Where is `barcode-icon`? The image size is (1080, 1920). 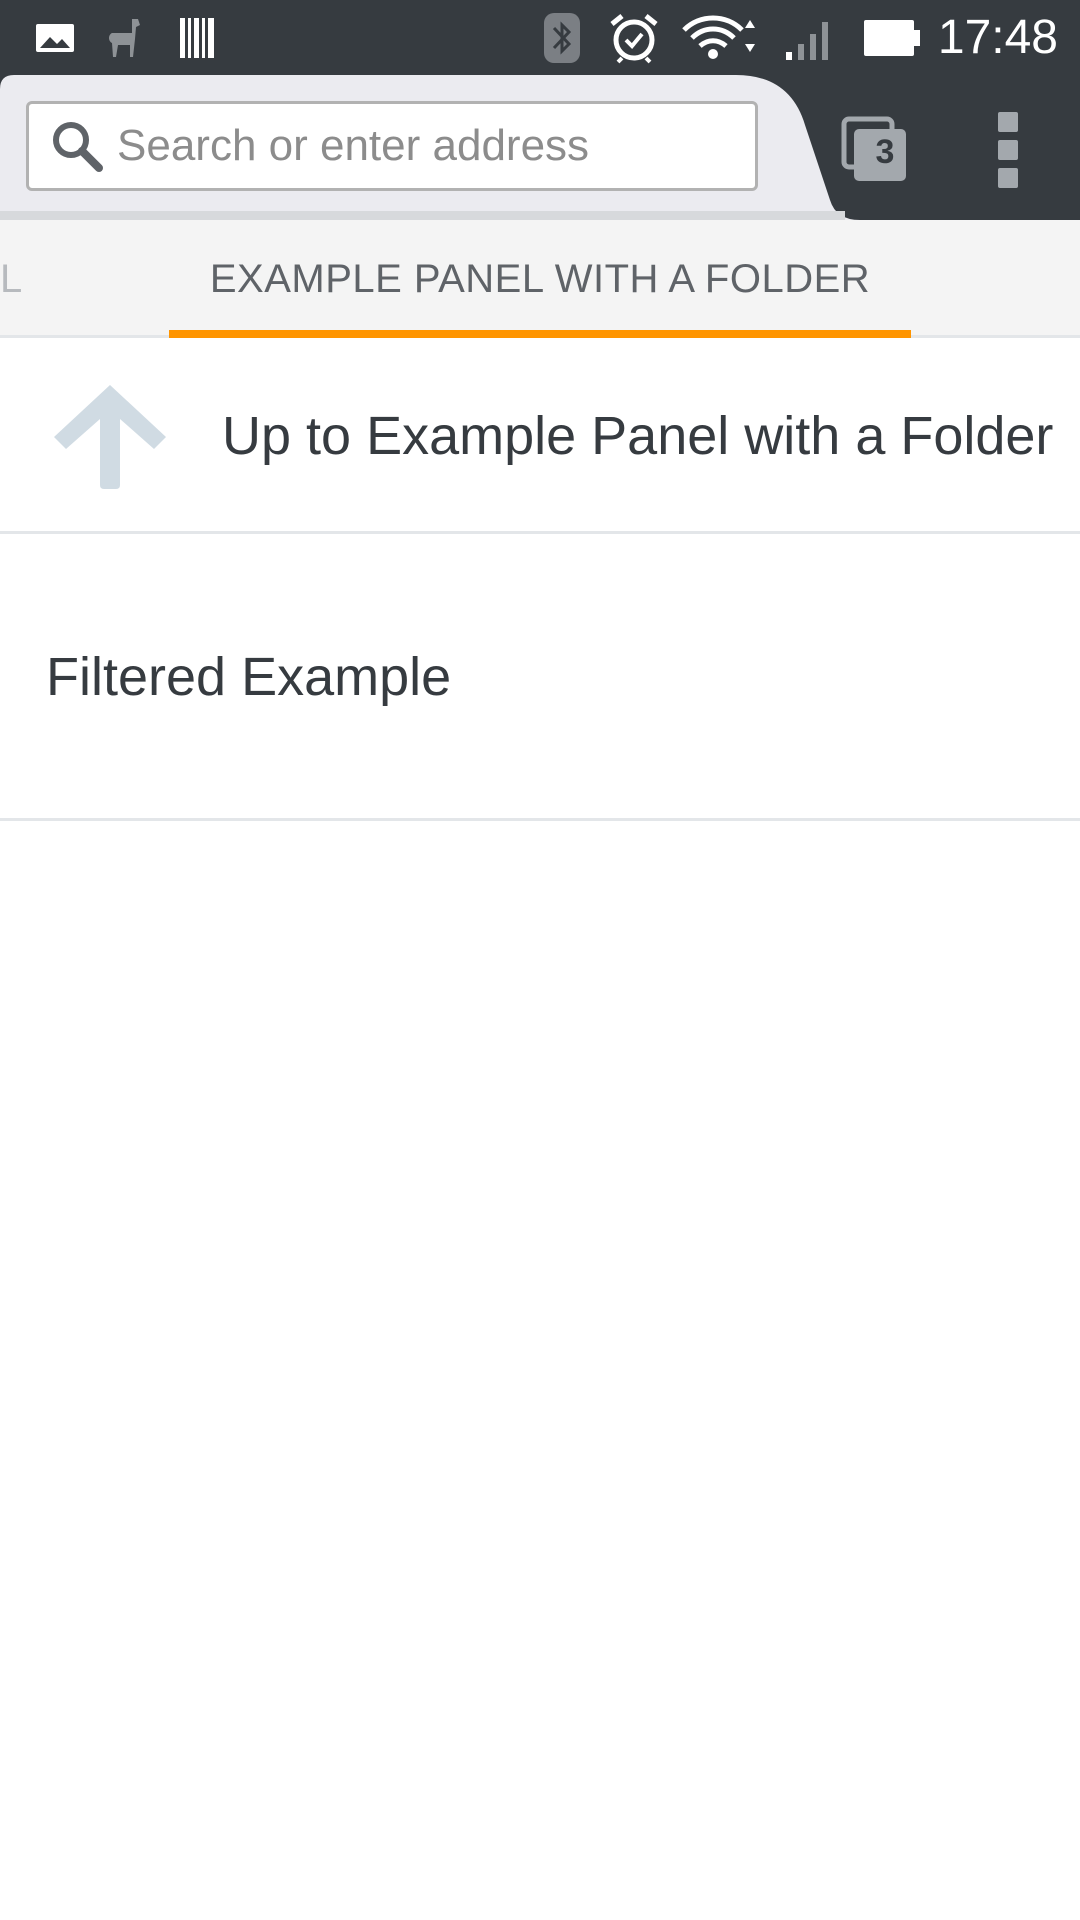 barcode-icon is located at coordinates (198, 37).